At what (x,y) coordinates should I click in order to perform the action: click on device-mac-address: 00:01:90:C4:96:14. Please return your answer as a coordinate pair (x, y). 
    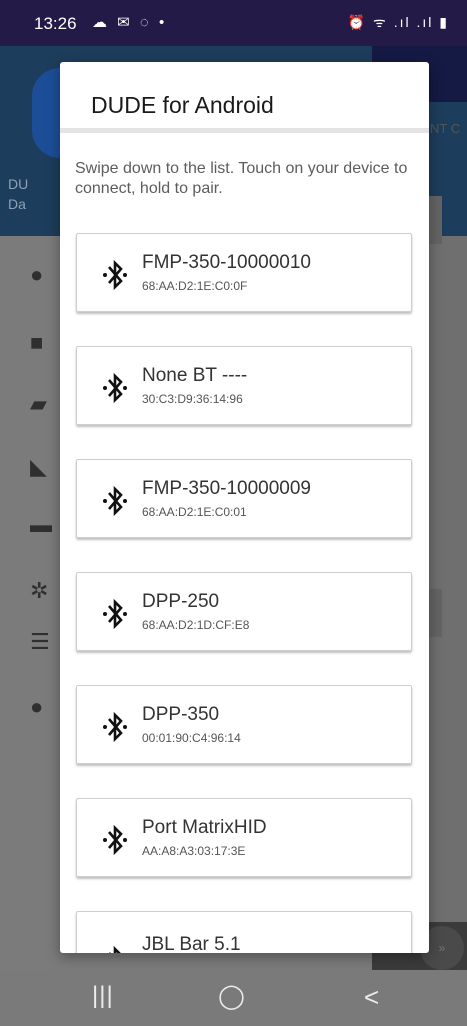
    Looking at the image, I should click on (191, 738).